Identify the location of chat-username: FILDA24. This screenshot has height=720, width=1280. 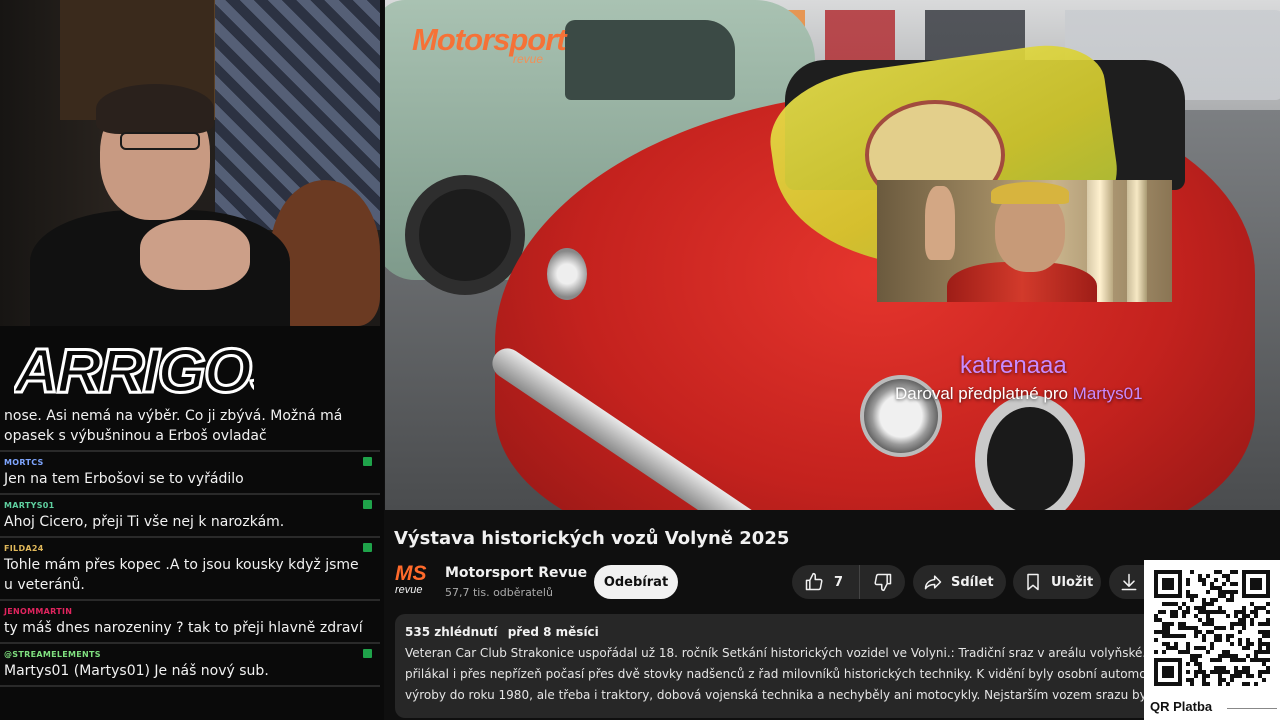
(185, 549).